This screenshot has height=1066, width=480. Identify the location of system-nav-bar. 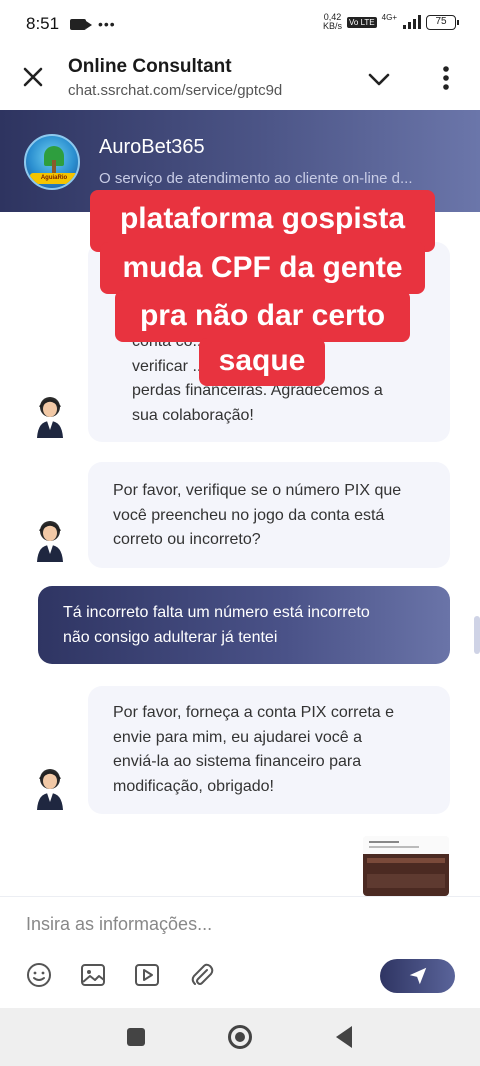
(240, 1037).